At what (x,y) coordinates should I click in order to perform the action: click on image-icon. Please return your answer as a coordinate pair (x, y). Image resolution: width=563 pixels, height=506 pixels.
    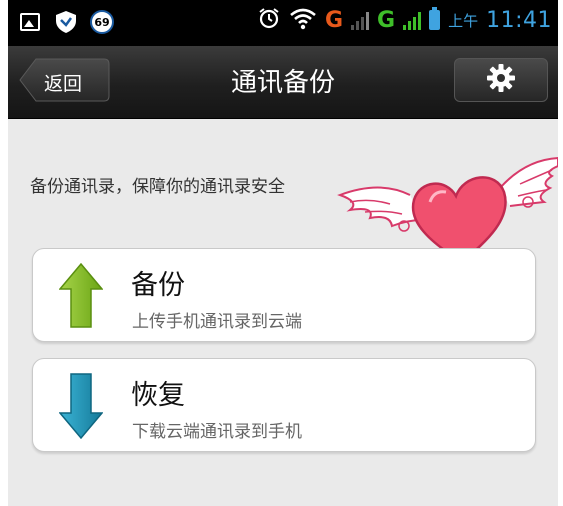
    Looking at the image, I should click on (30, 22).